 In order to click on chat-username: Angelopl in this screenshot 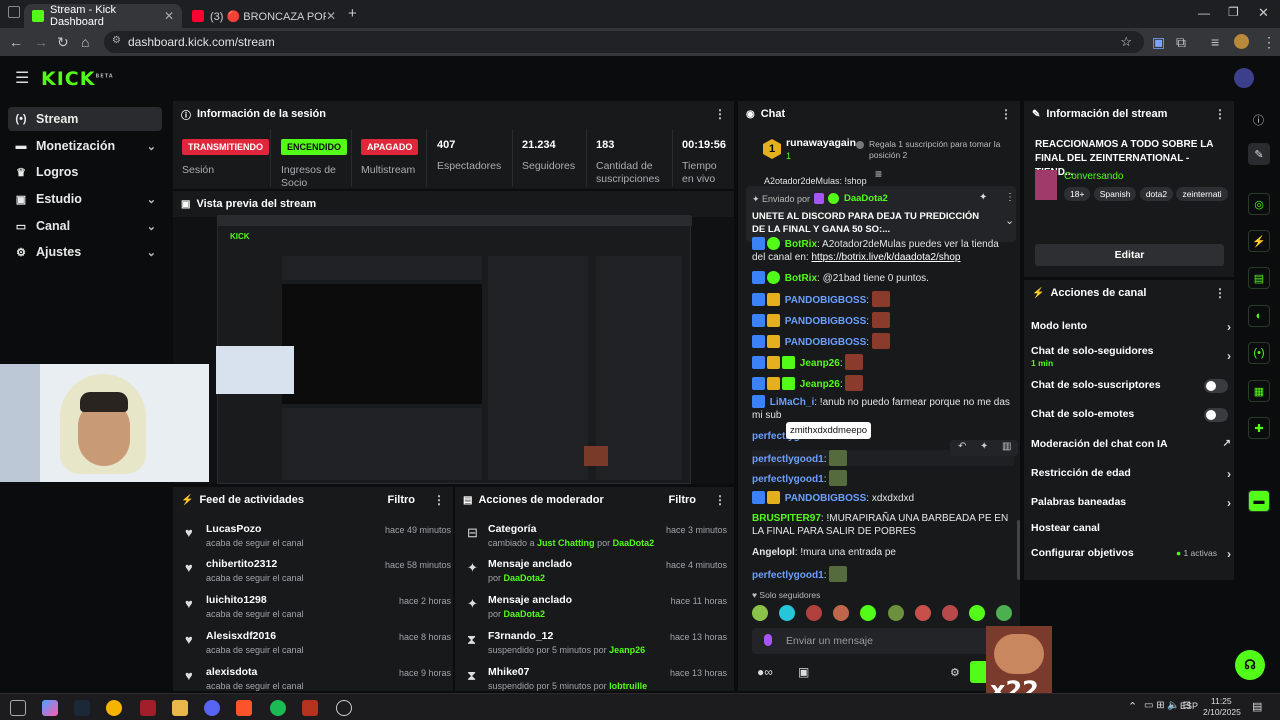, I will do `click(773, 552)`.